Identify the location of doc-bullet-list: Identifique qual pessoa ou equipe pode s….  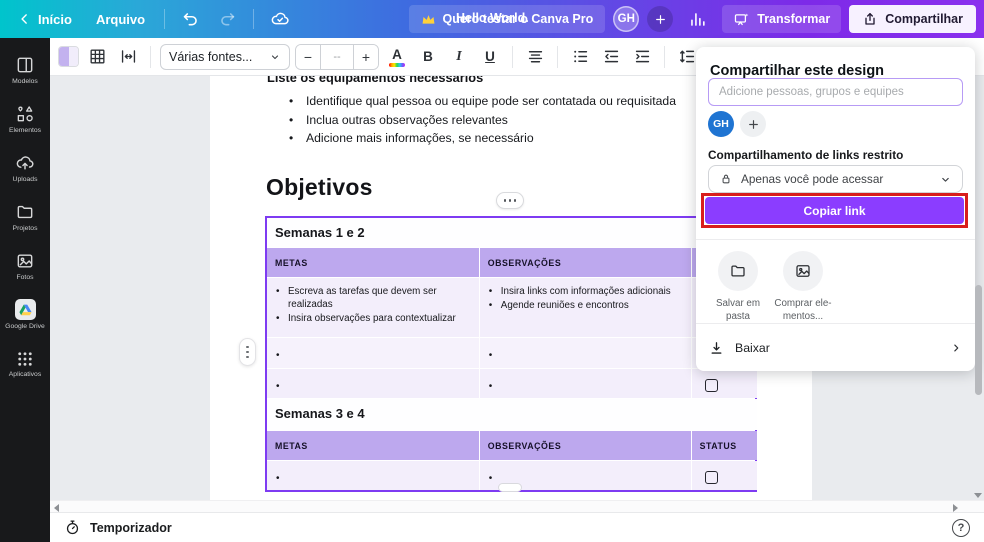
(482, 120).